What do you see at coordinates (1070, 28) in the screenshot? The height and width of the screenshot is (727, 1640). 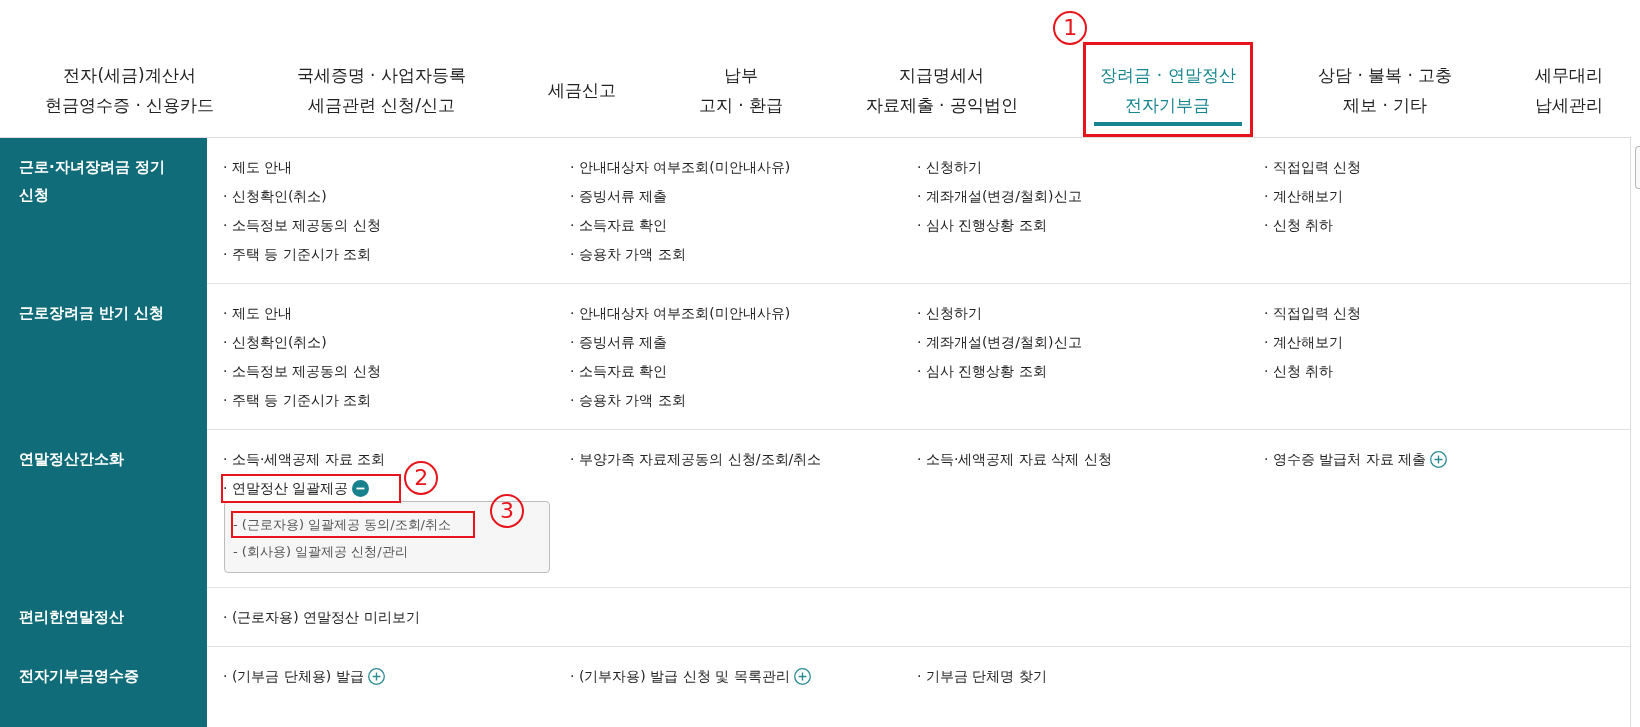 I see `callout-number: 1` at bounding box center [1070, 28].